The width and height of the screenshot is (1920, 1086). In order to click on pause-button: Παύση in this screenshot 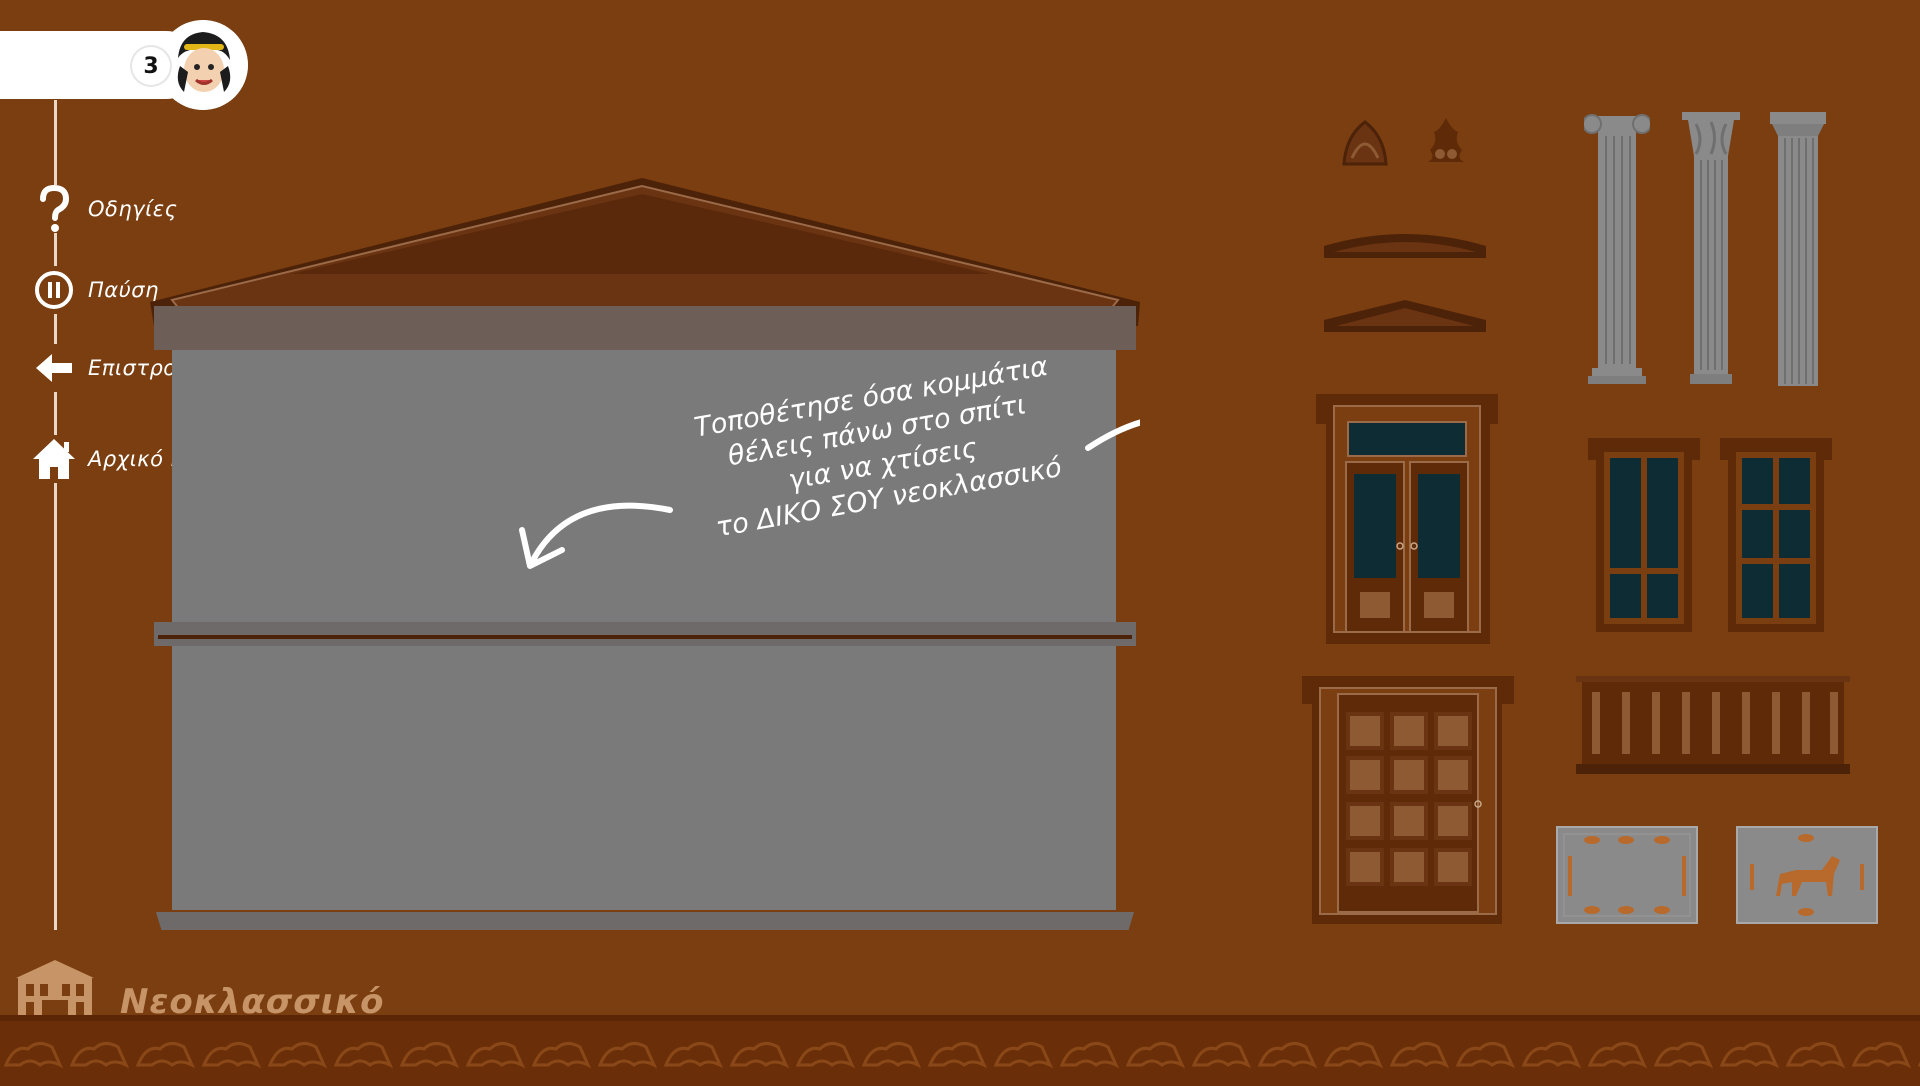, I will do `click(94, 290)`.